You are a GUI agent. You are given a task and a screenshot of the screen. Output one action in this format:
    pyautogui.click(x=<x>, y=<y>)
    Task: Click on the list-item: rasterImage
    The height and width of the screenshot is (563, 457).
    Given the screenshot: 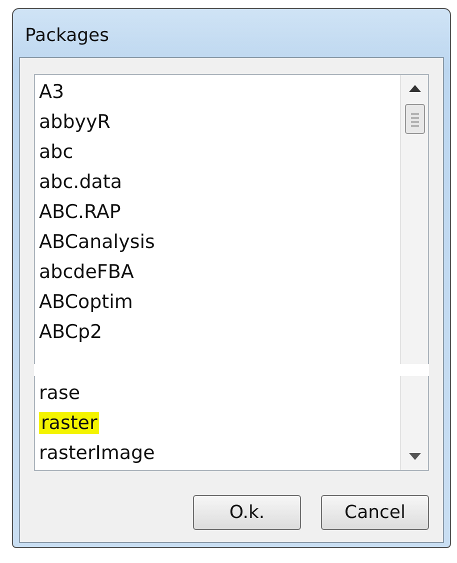 What is the action you would take?
    pyautogui.click(x=97, y=453)
    